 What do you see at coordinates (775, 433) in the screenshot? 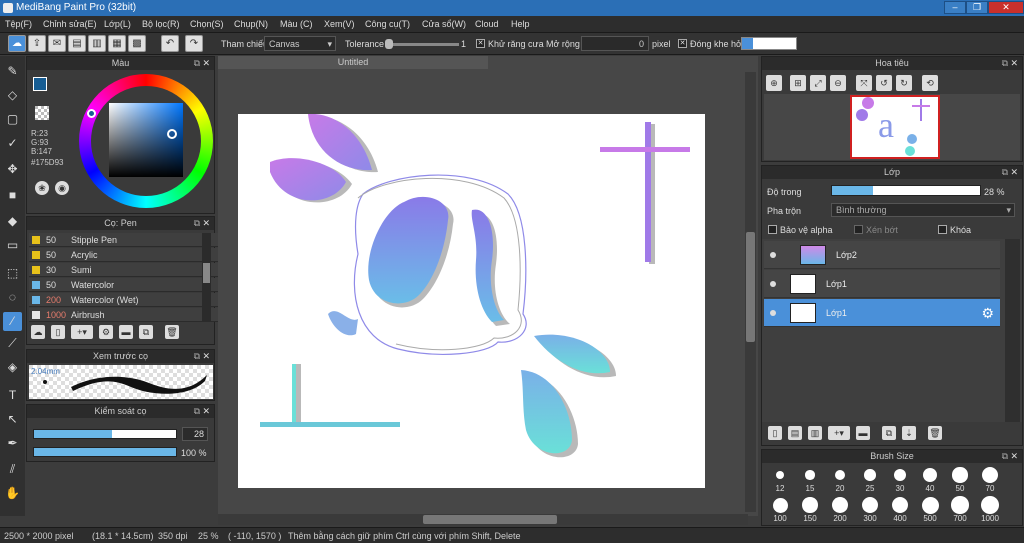
I see `new-layer-icon: ▯` at bounding box center [775, 433].